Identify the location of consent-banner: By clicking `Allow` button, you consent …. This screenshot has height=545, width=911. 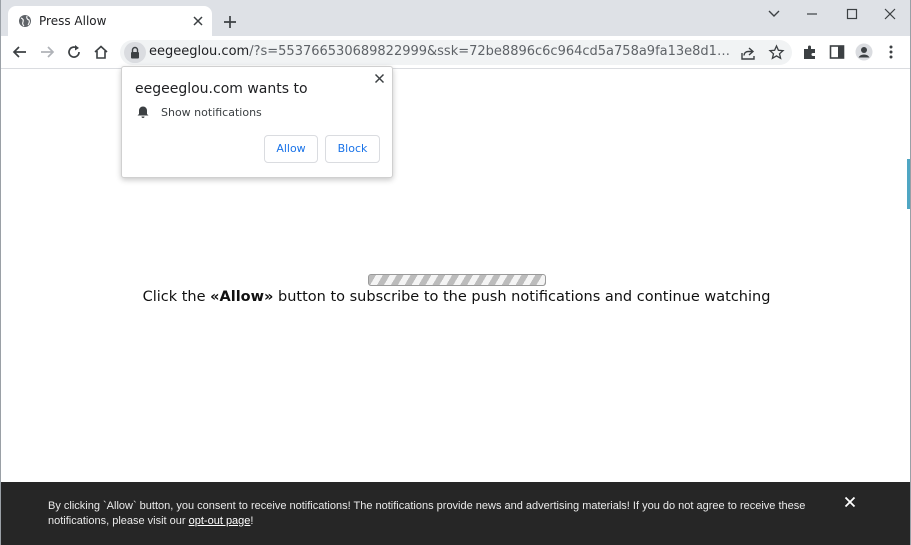
(455, 513).